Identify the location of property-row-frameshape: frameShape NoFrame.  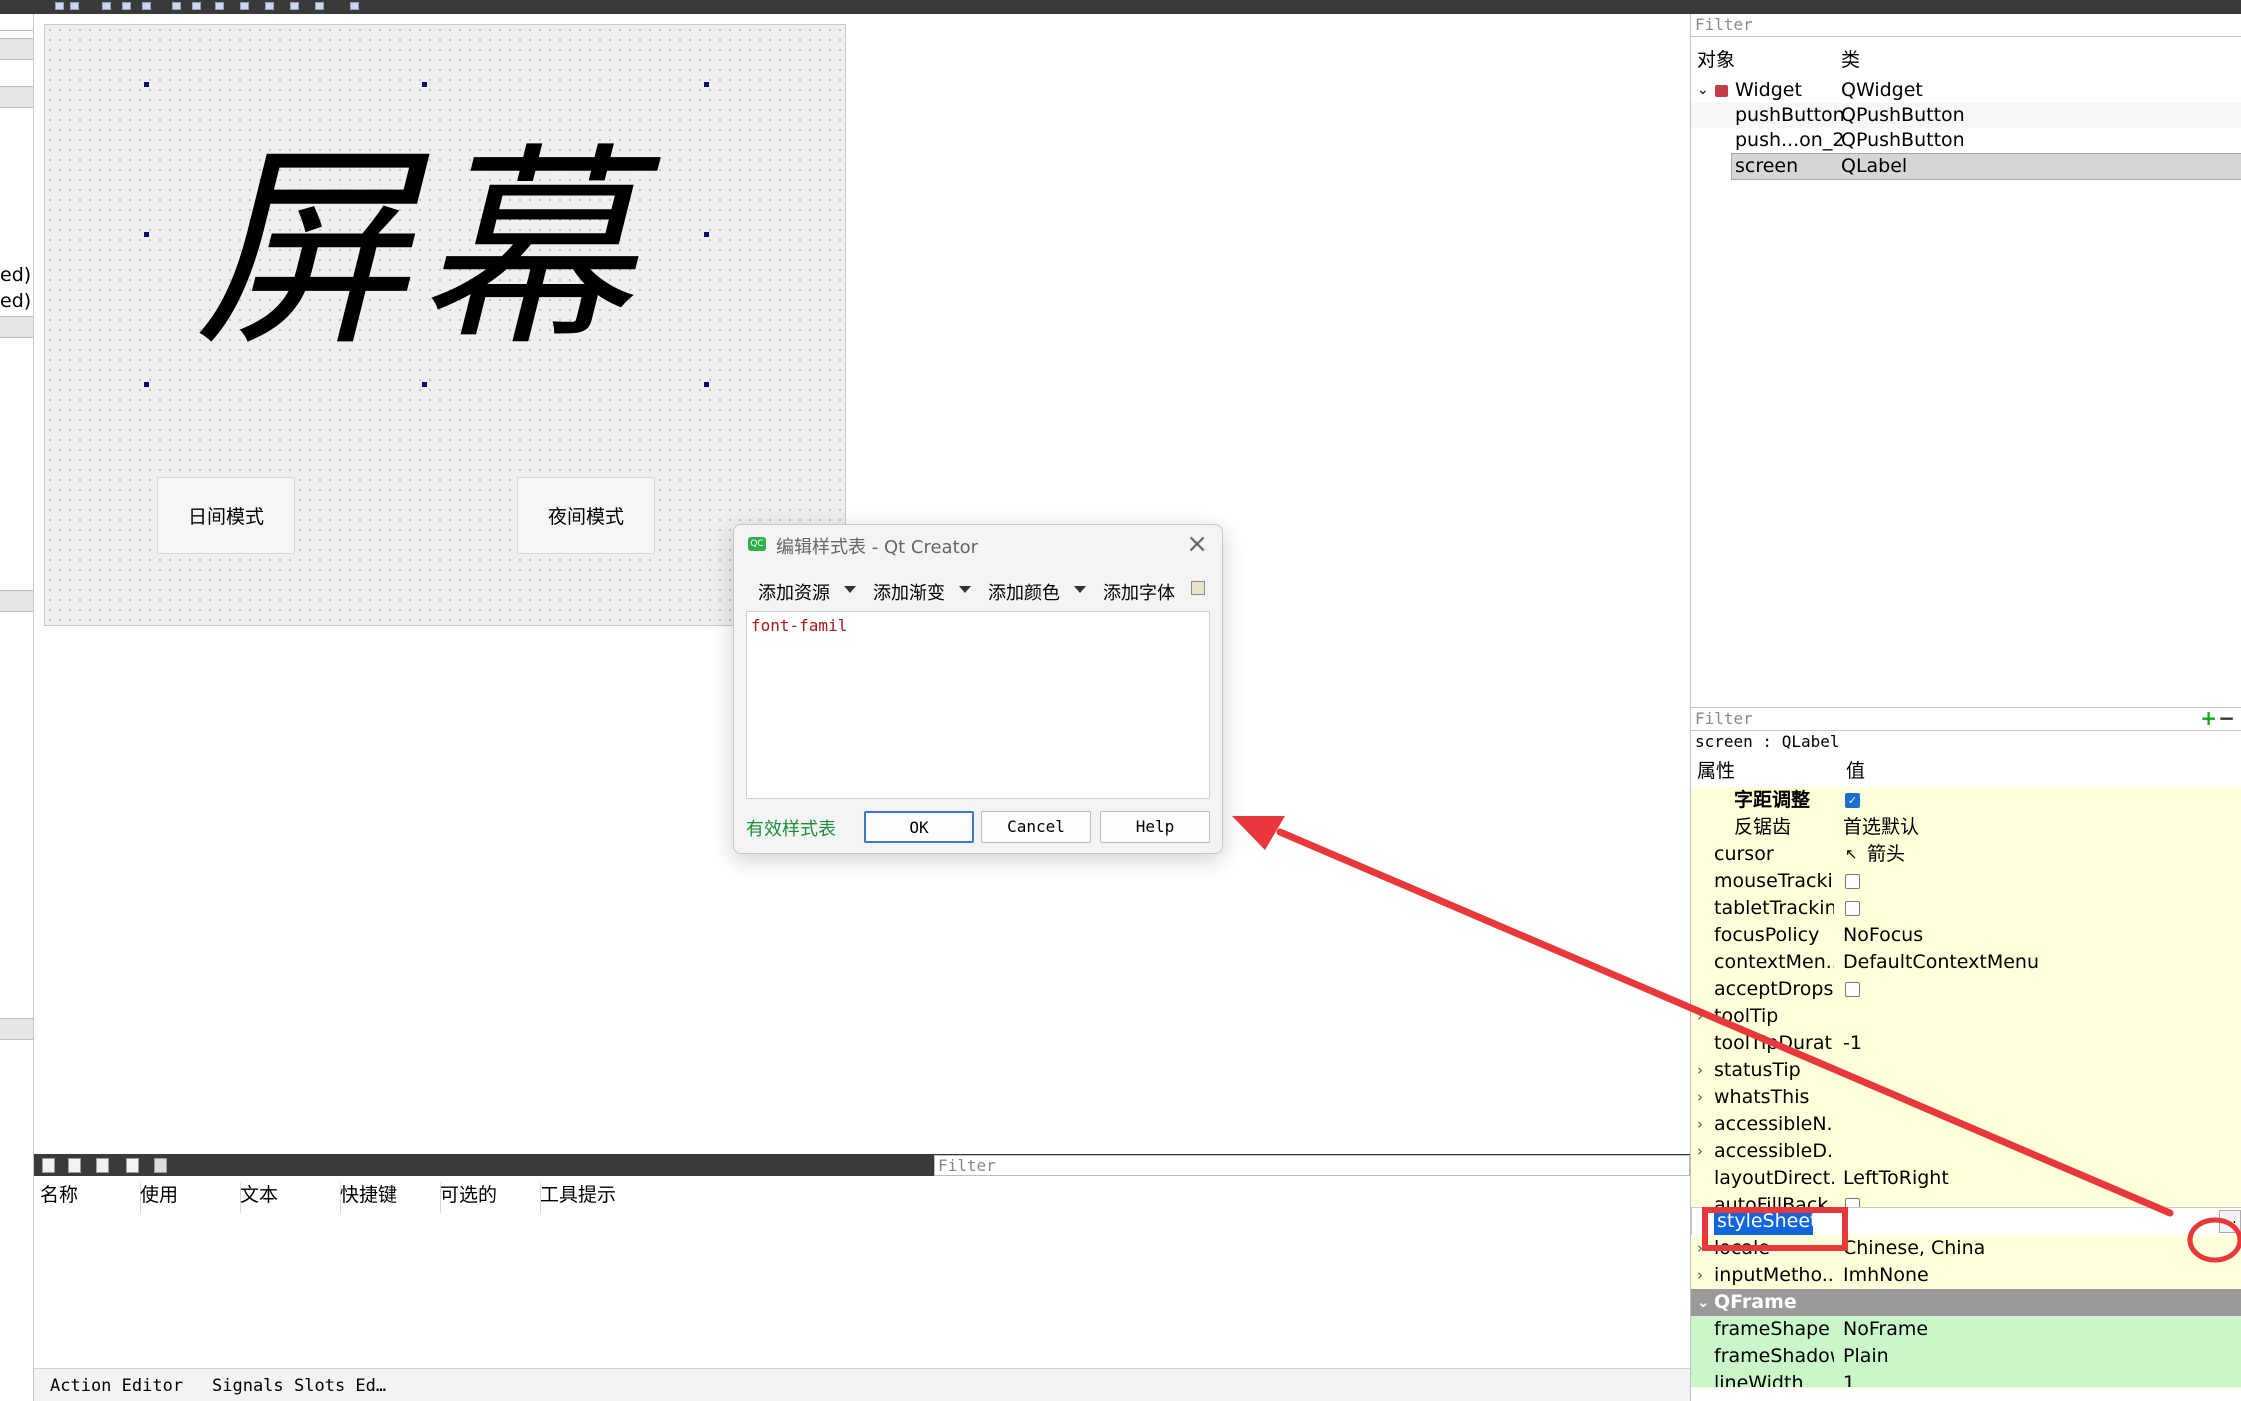
(1966, 1330).